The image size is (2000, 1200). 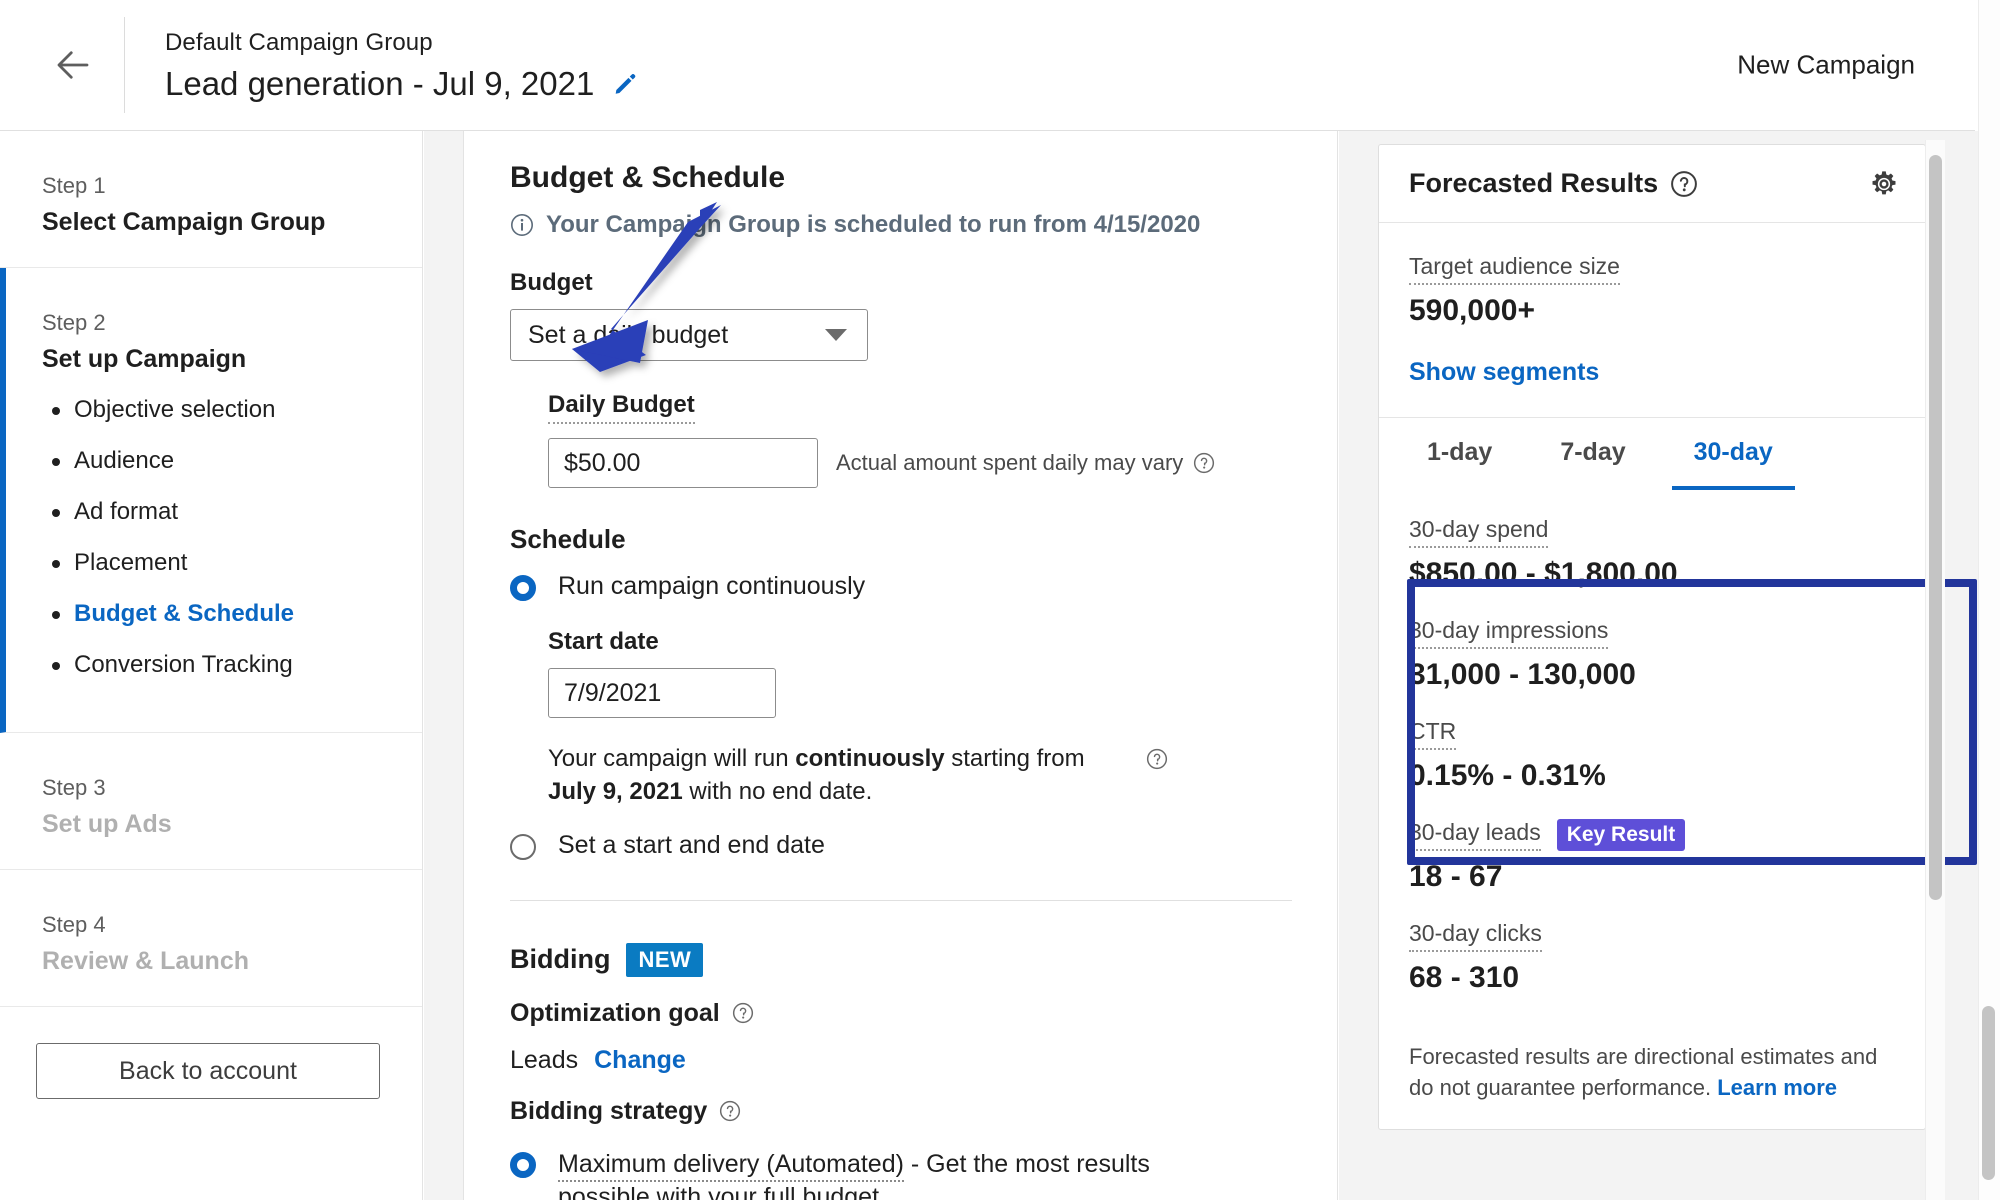 What do you see at coordinates (901, 845) in the screenshot?
I see `radio-start-end-date: Set a start and end date` at bounding box center [901, 845].